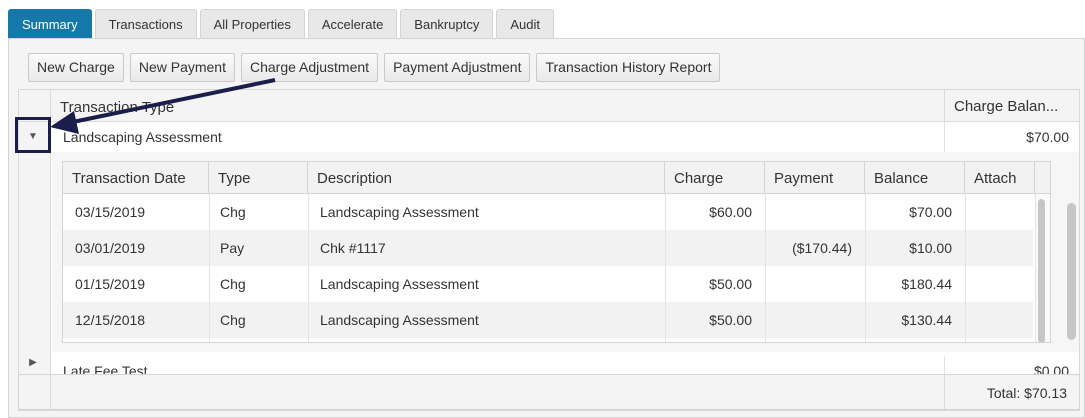  Describe the element at coordinates (110, 248) in the screenshot. I see `cell-date: 03/01/2019` at that location.